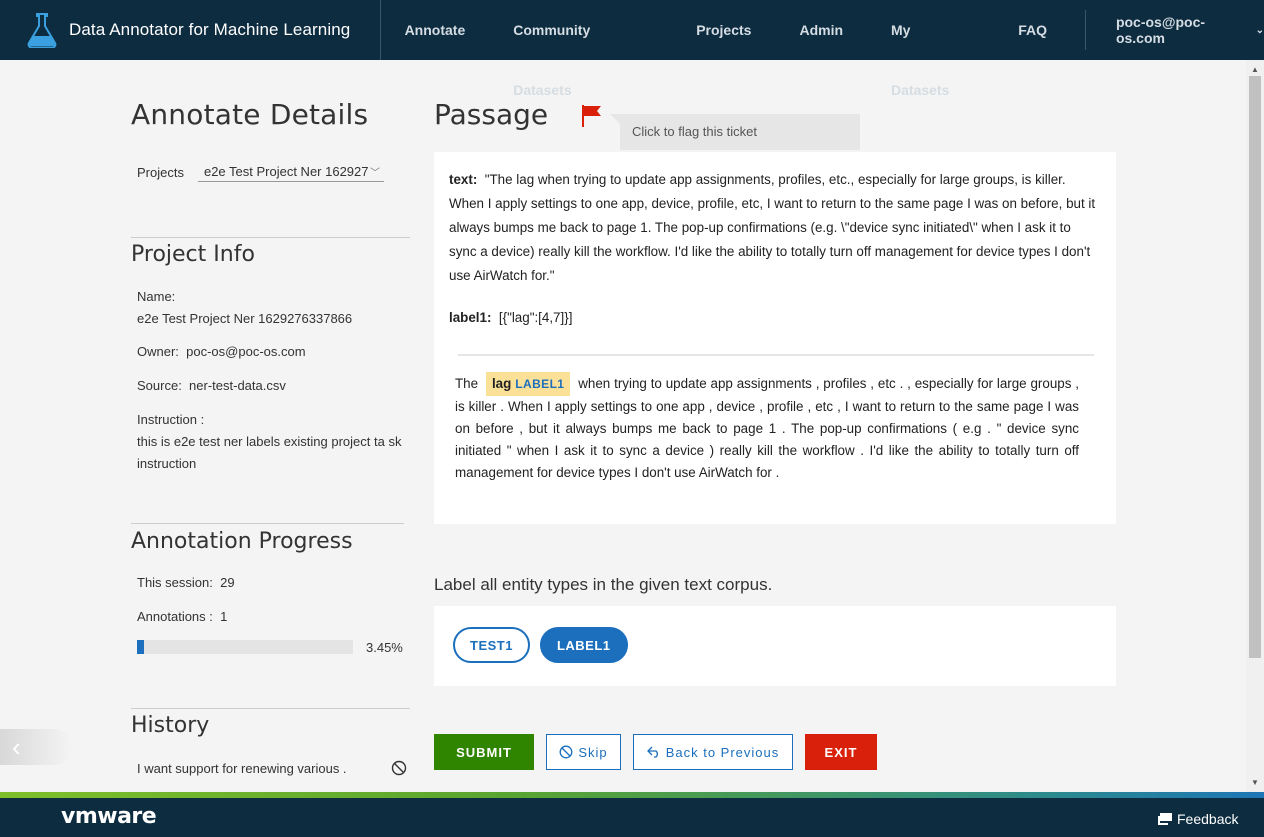 The width and height of the screenshot is (1264, 837). I want to click on project-owner: Owner: poc-os@poc-os.com, so click(221, 352).